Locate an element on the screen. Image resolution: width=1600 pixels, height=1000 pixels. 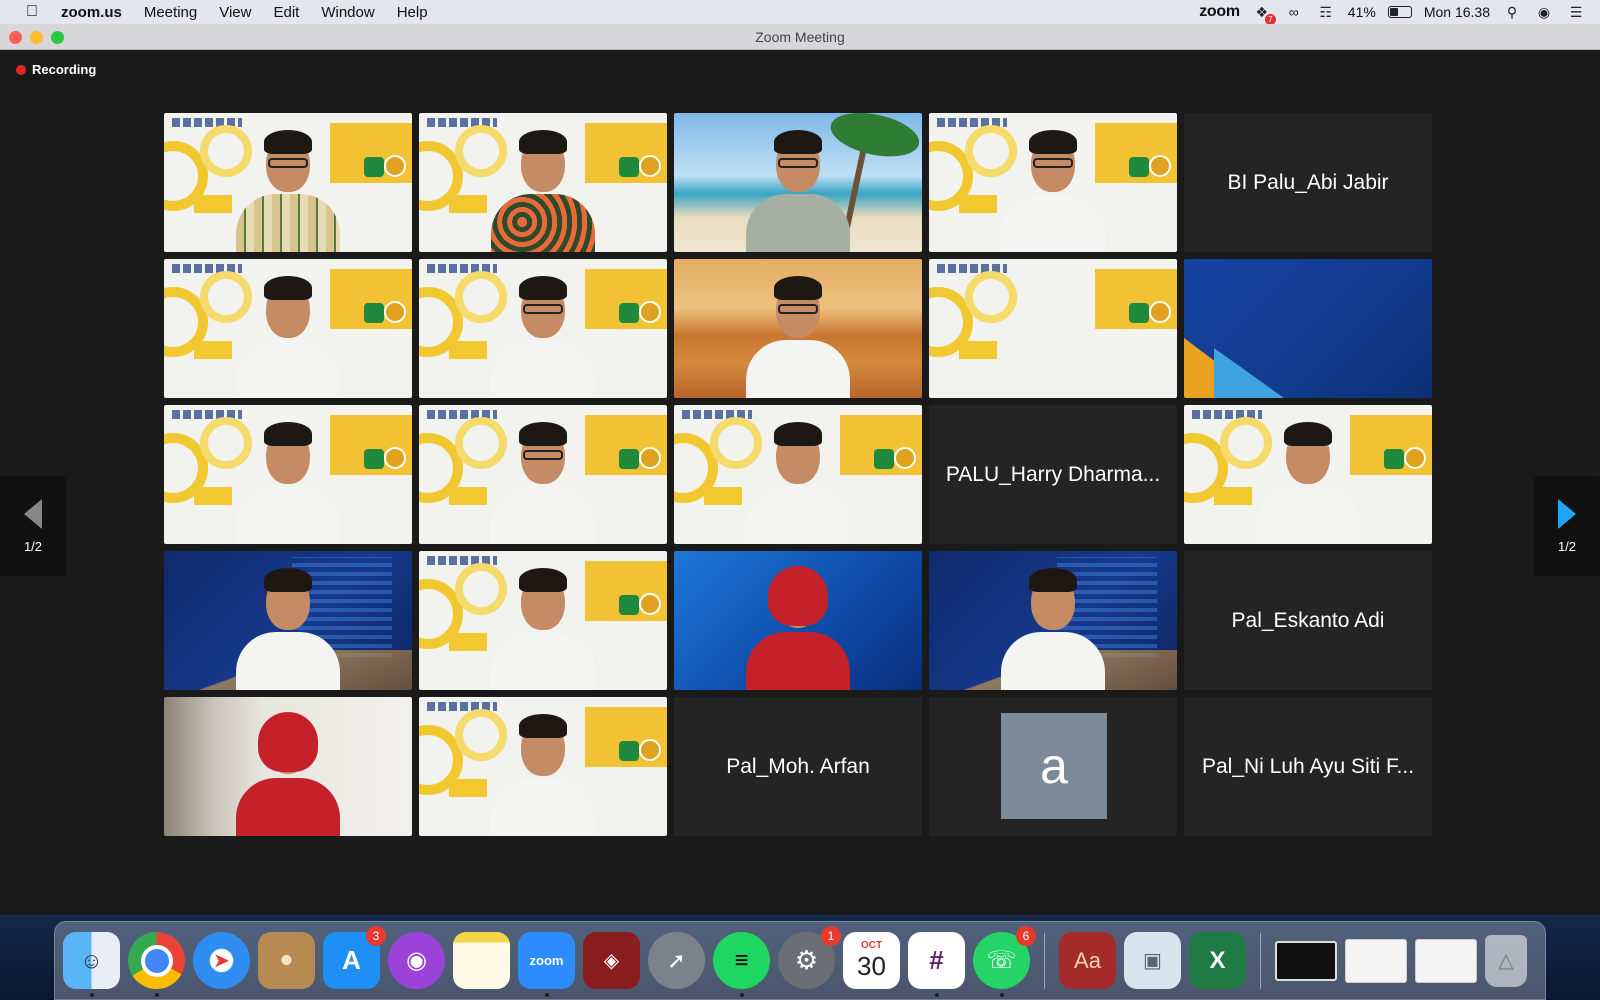
wifi-icon: ☶ is located at coordinates (1326, 12).